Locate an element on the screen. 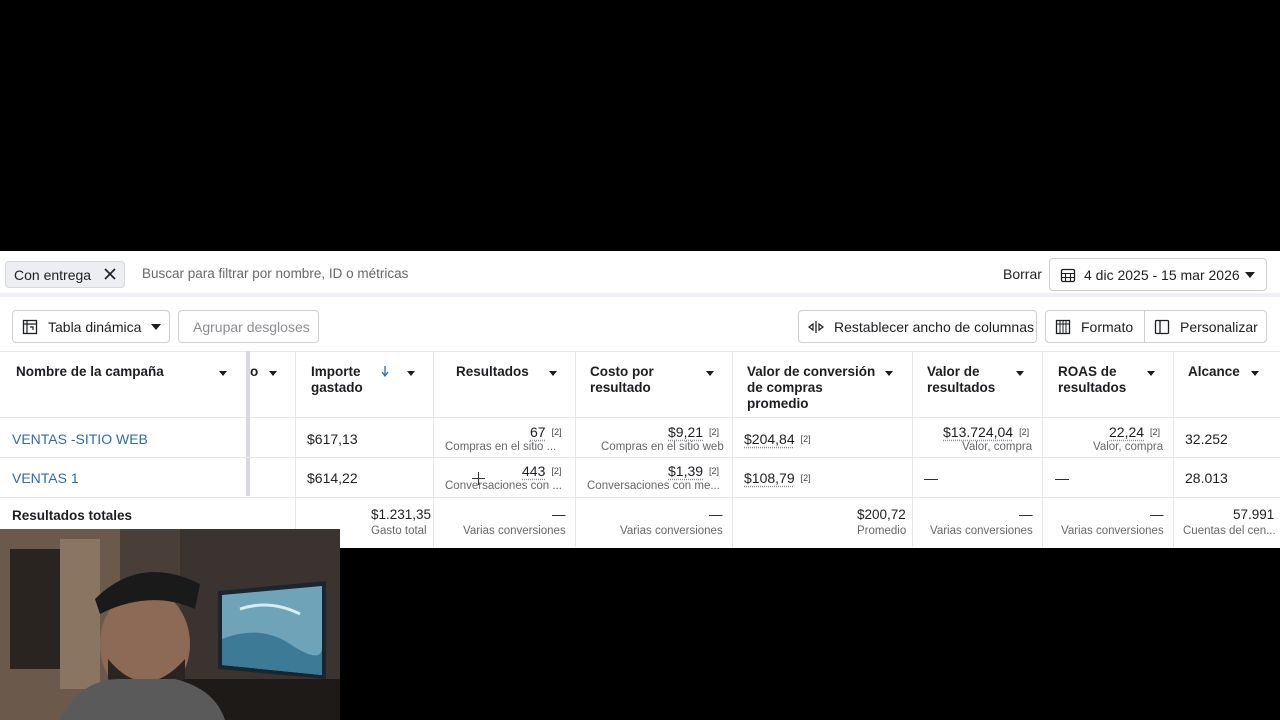  reach-value: 28.013 is located at coordinates (1206, 478).